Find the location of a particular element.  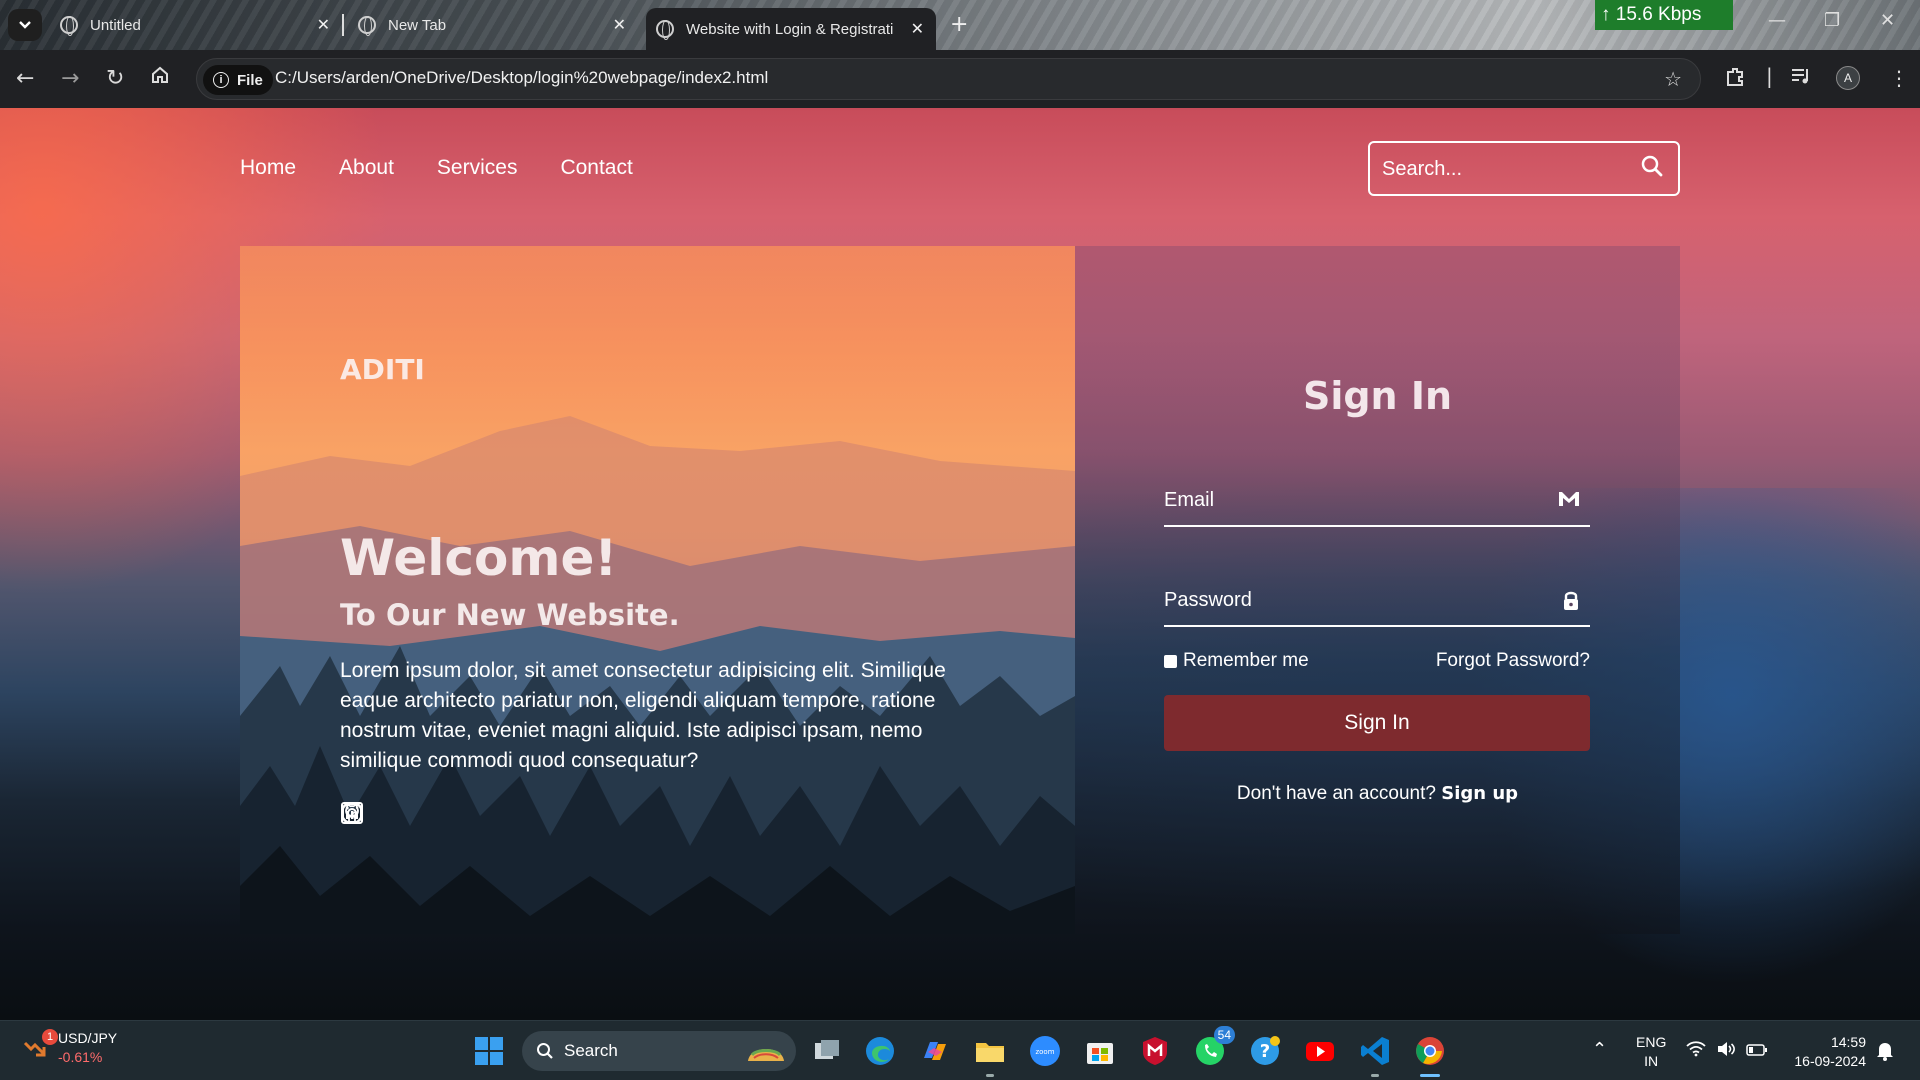

lock-icon is located at coordinates (1571, 600).